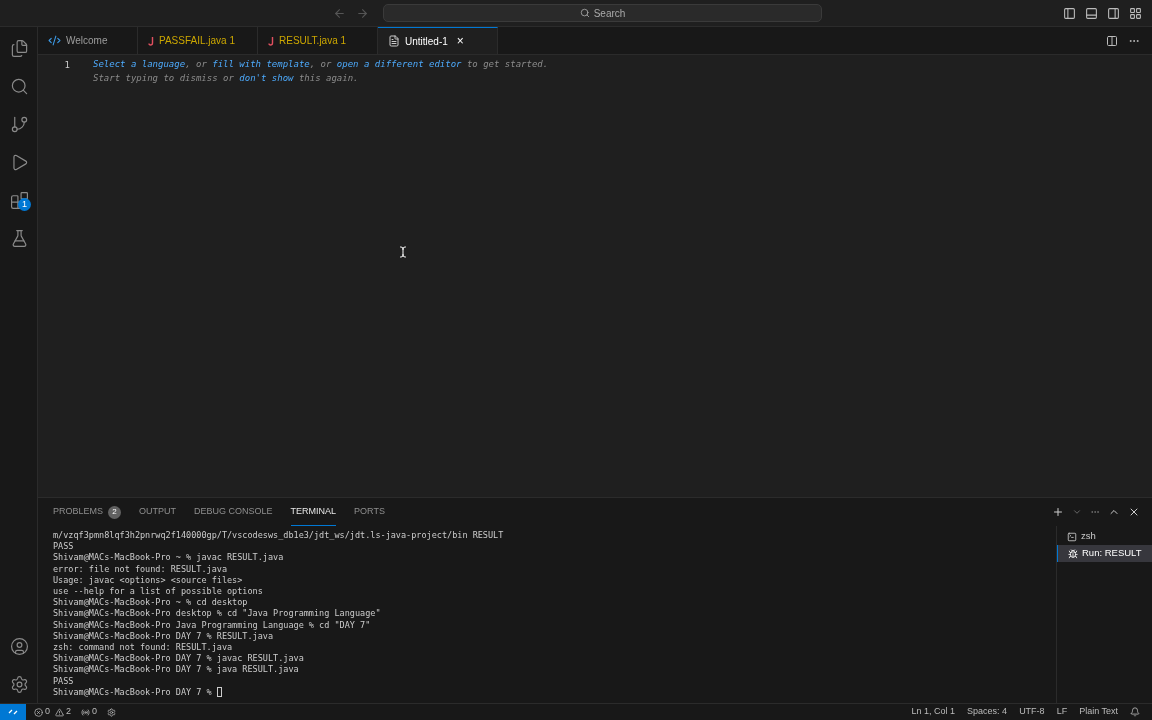 The height and width of the screenshot is (720, 1152). I want to click on toggle-secondary-sidebar-icon, so click(1113, 13).